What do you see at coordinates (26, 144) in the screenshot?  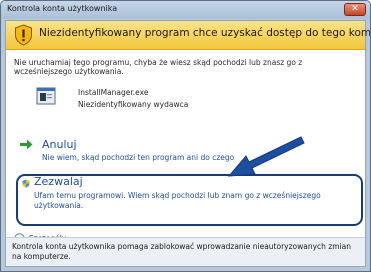 I see `arrow-right-icon` at bounding box center [26, 144].